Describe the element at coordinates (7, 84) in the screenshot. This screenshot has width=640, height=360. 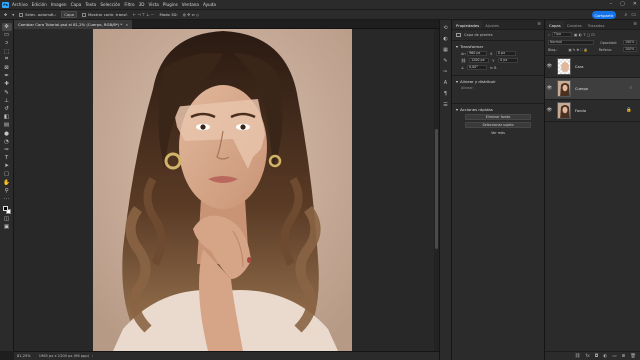
I see `healing-brush-icon: ✚` at that location.